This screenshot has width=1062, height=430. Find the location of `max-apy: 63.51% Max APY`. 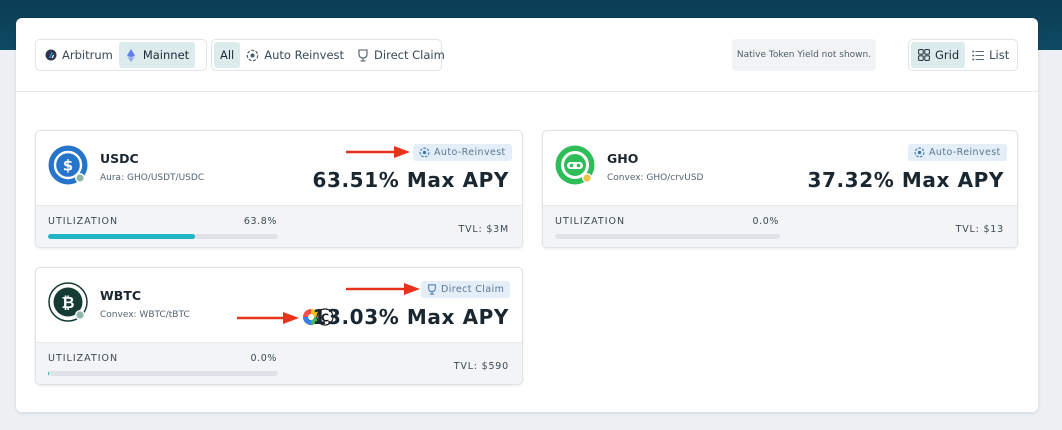

max-apy: 63.51% Max APY is located at coordinates (410, 180).